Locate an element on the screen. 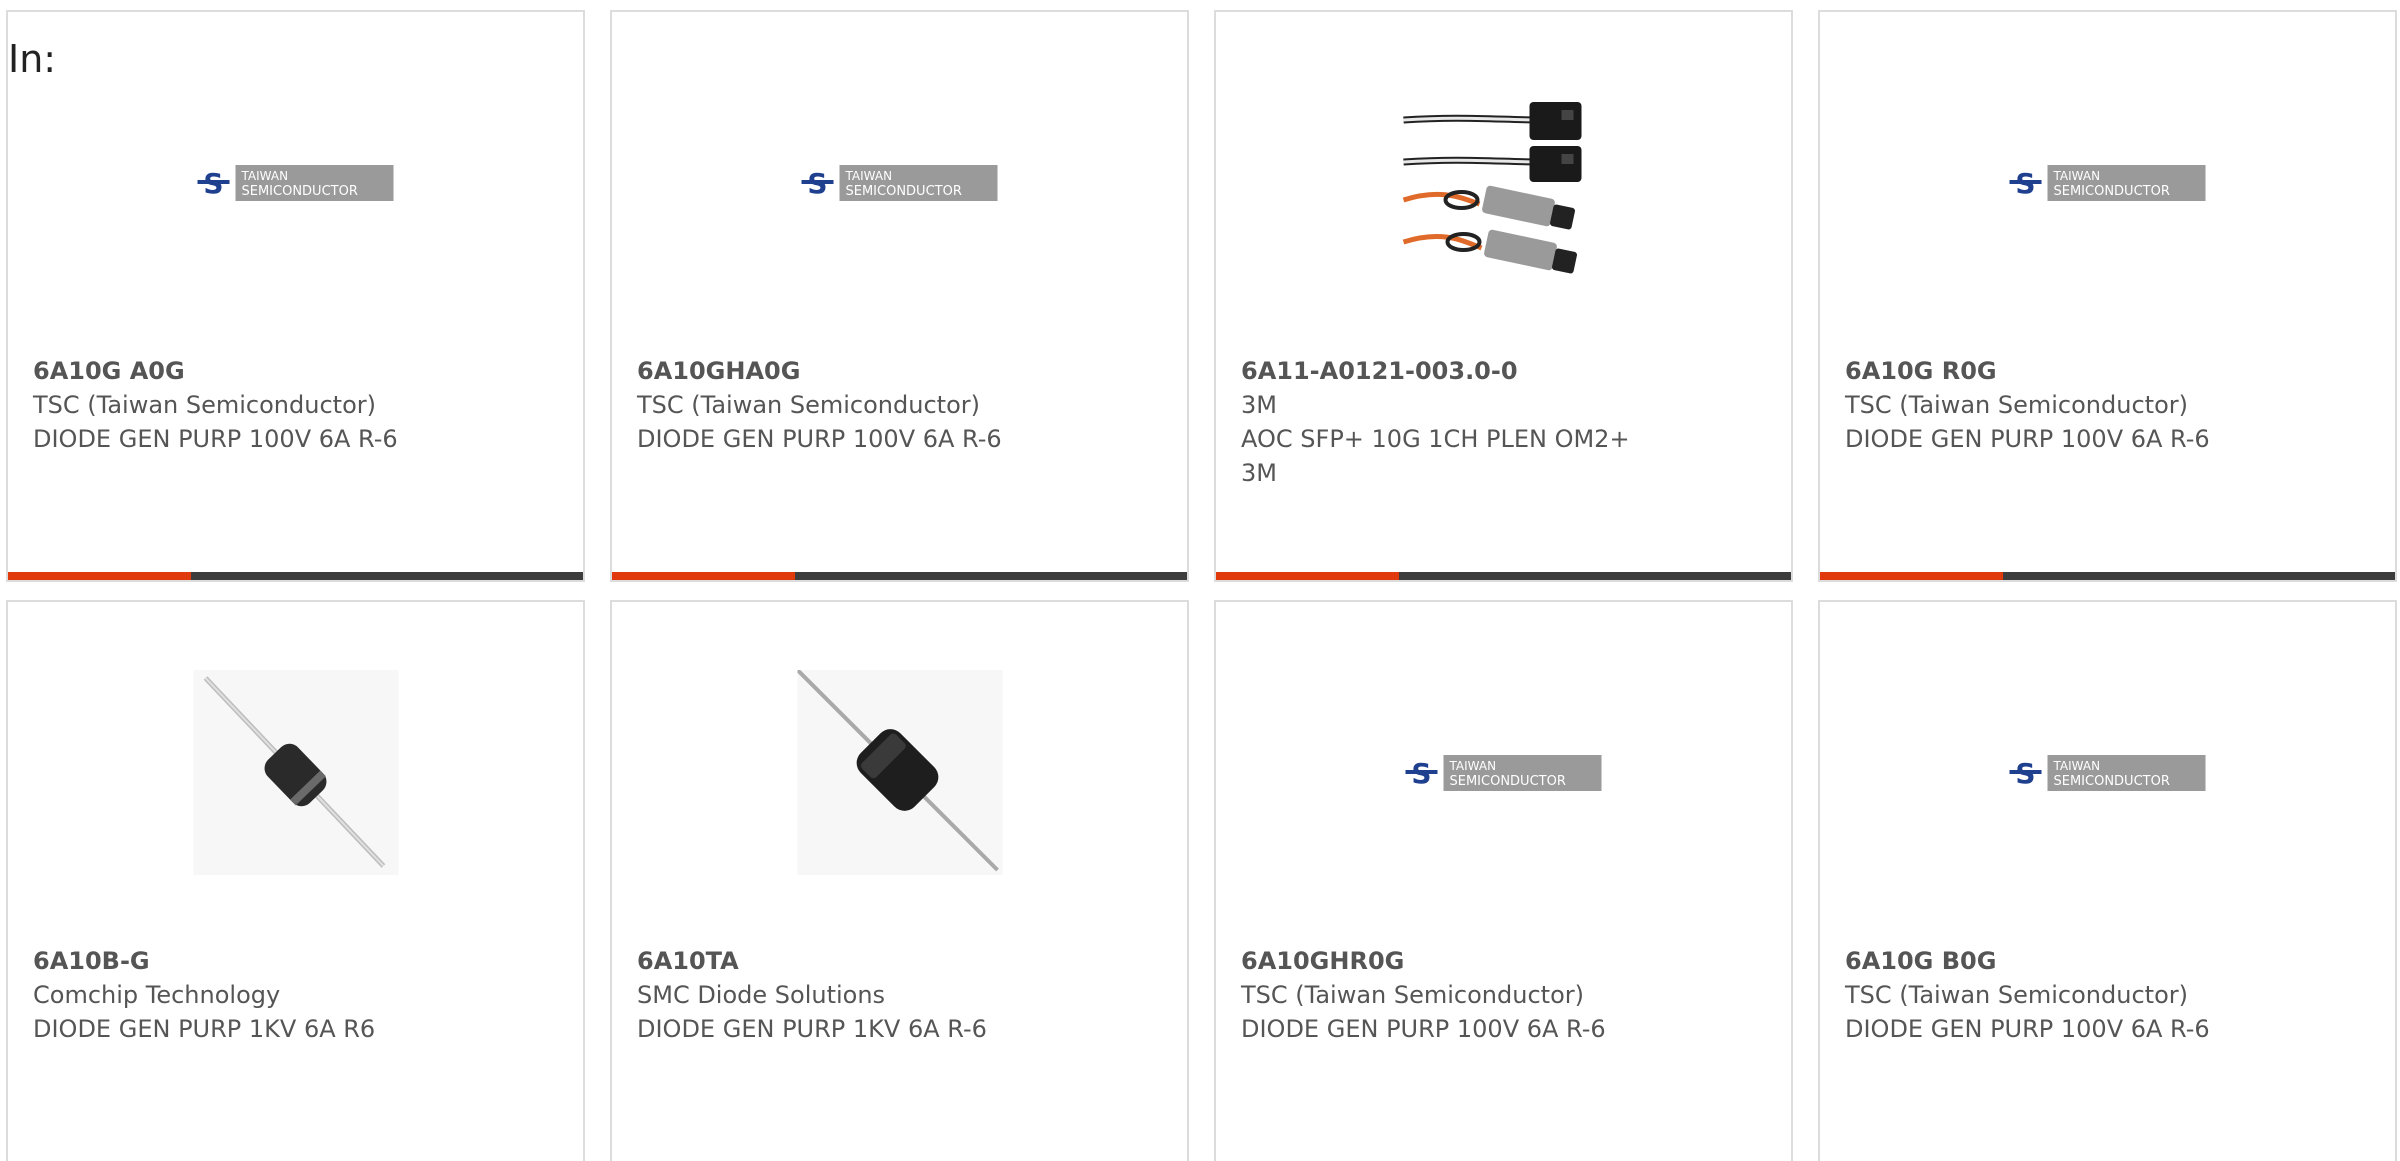 This screenshot has height=1161, width=2400. manufacturer: SMC Diode Solutions is located at coordinates (761, 995).